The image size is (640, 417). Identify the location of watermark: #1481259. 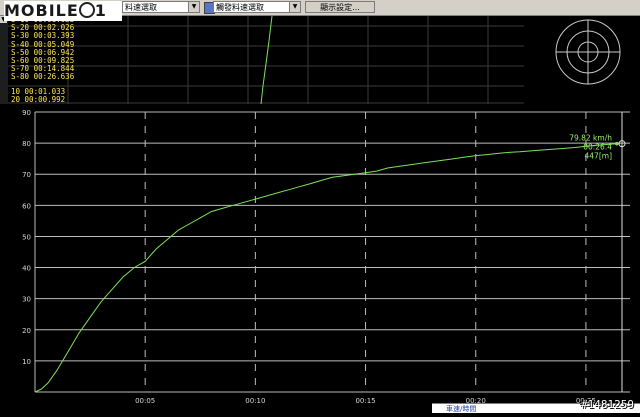
(607, 404).